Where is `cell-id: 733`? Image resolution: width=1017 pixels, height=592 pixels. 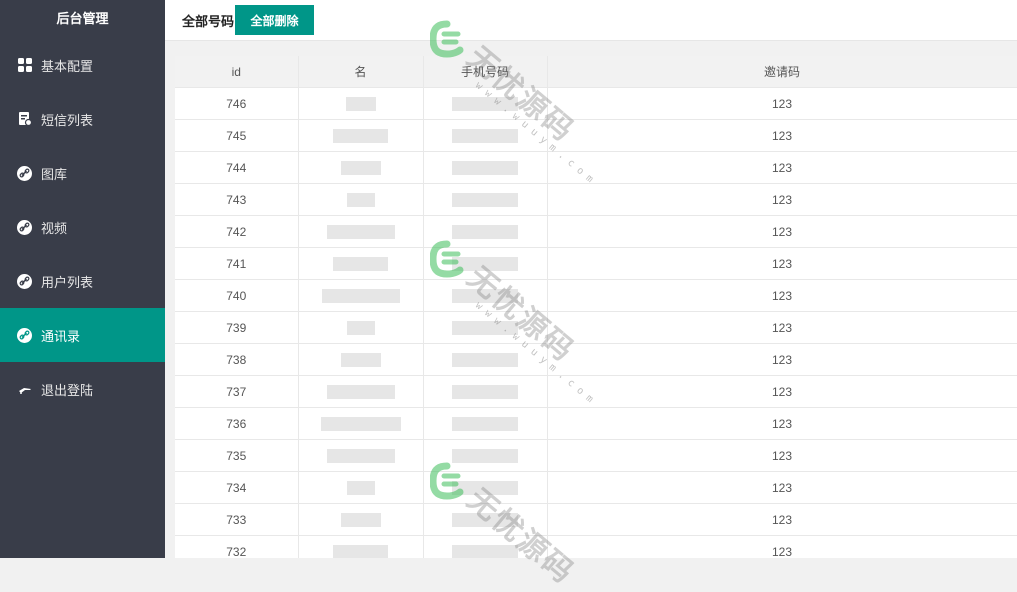
cell-id: 733 is located at coordinates (237, 519).